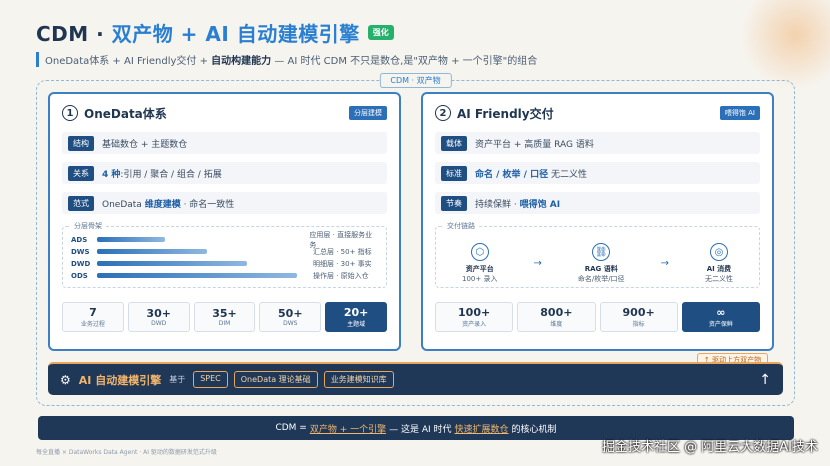 The width and height of the screenshot is (830, 466). Describe the element at coordinates (461, 226) in the screenshot. I see `delivery-chain-title: 交付链路` at that location.